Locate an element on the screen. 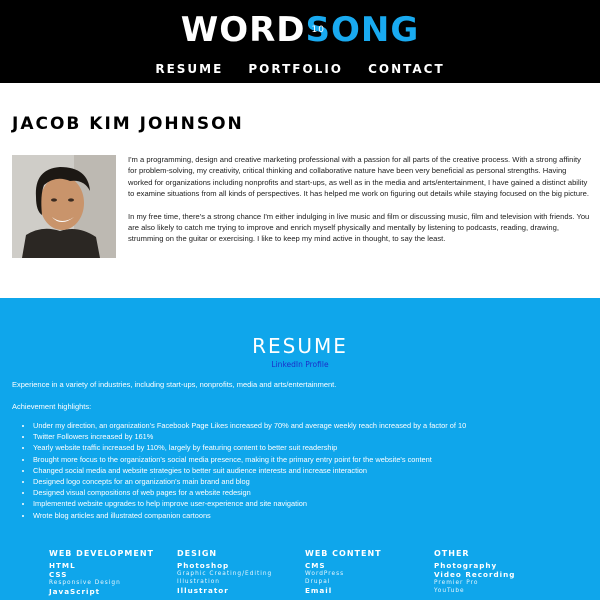  site-logo: WORDS 10 ONG is located at coordinates (300, 30).